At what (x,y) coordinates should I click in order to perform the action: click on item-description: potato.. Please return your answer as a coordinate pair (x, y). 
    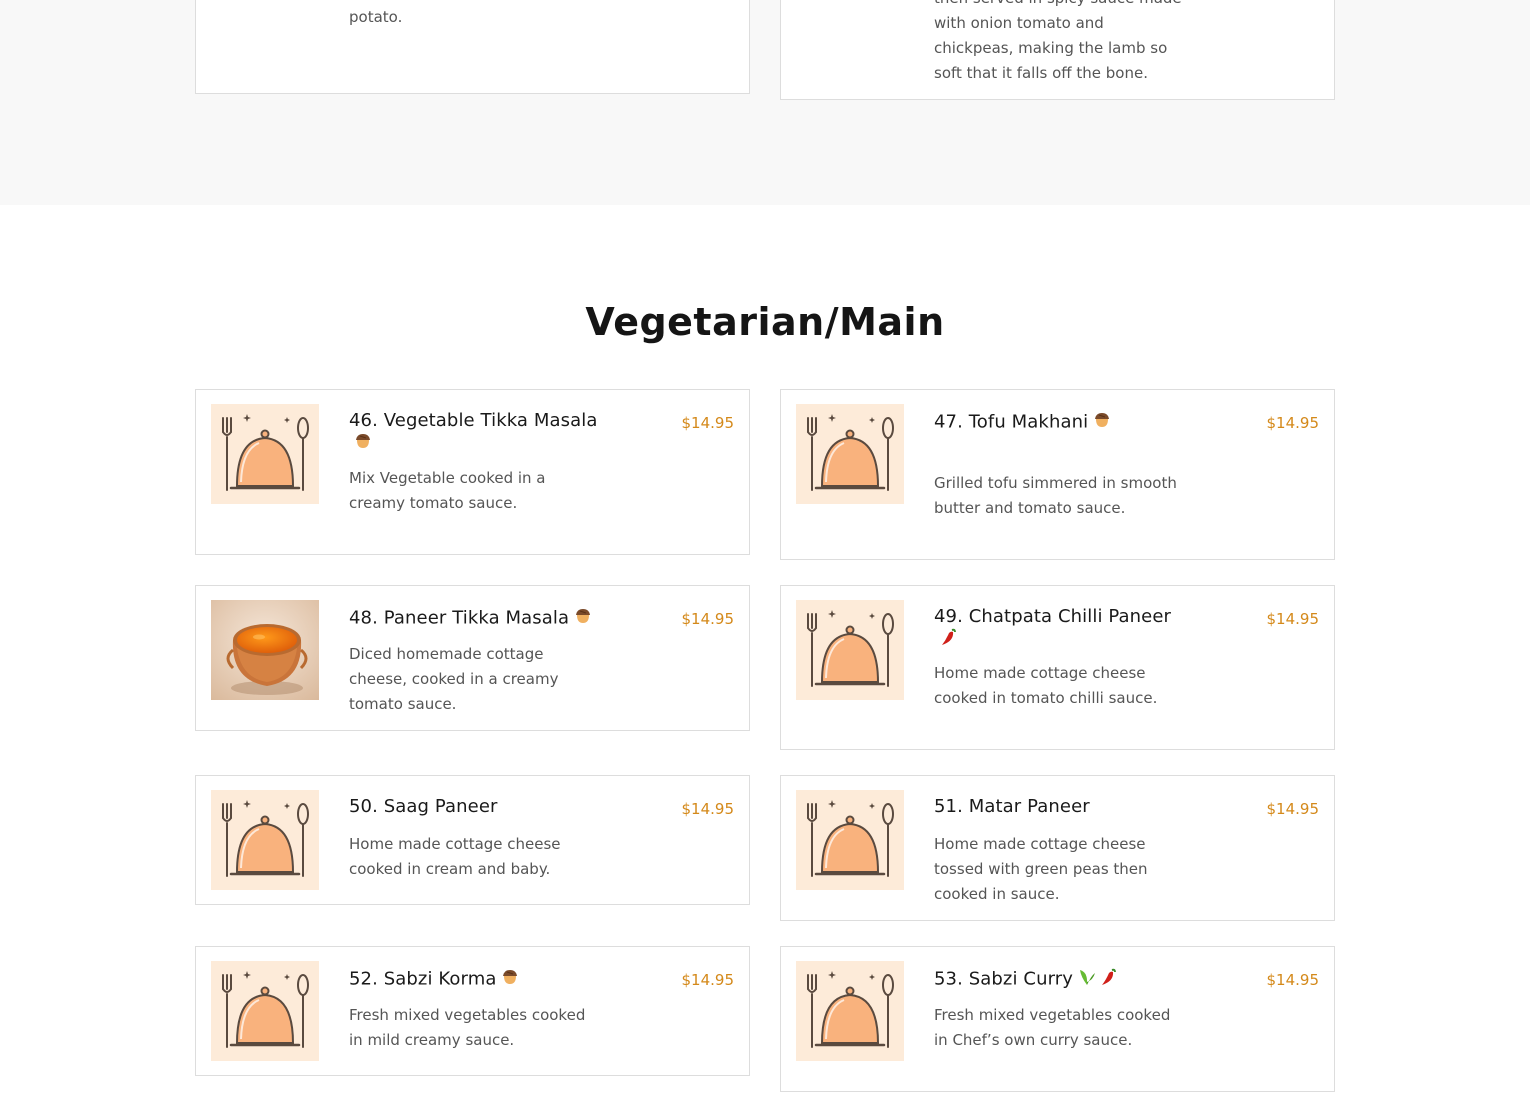
    Looking at the image, I should click on (376, 17).